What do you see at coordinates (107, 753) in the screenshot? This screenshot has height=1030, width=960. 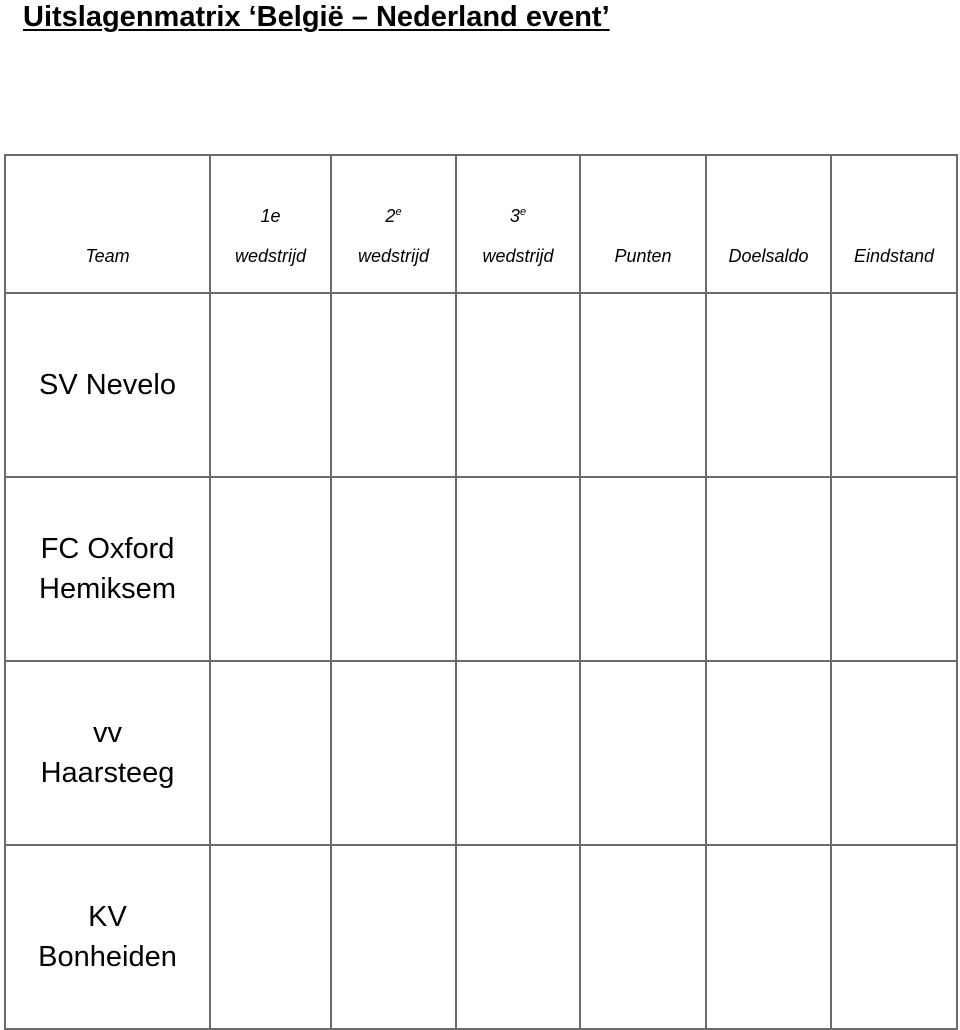 I see `team-name-cell: vv Haarsteeg` at bounding box center [107, 753].